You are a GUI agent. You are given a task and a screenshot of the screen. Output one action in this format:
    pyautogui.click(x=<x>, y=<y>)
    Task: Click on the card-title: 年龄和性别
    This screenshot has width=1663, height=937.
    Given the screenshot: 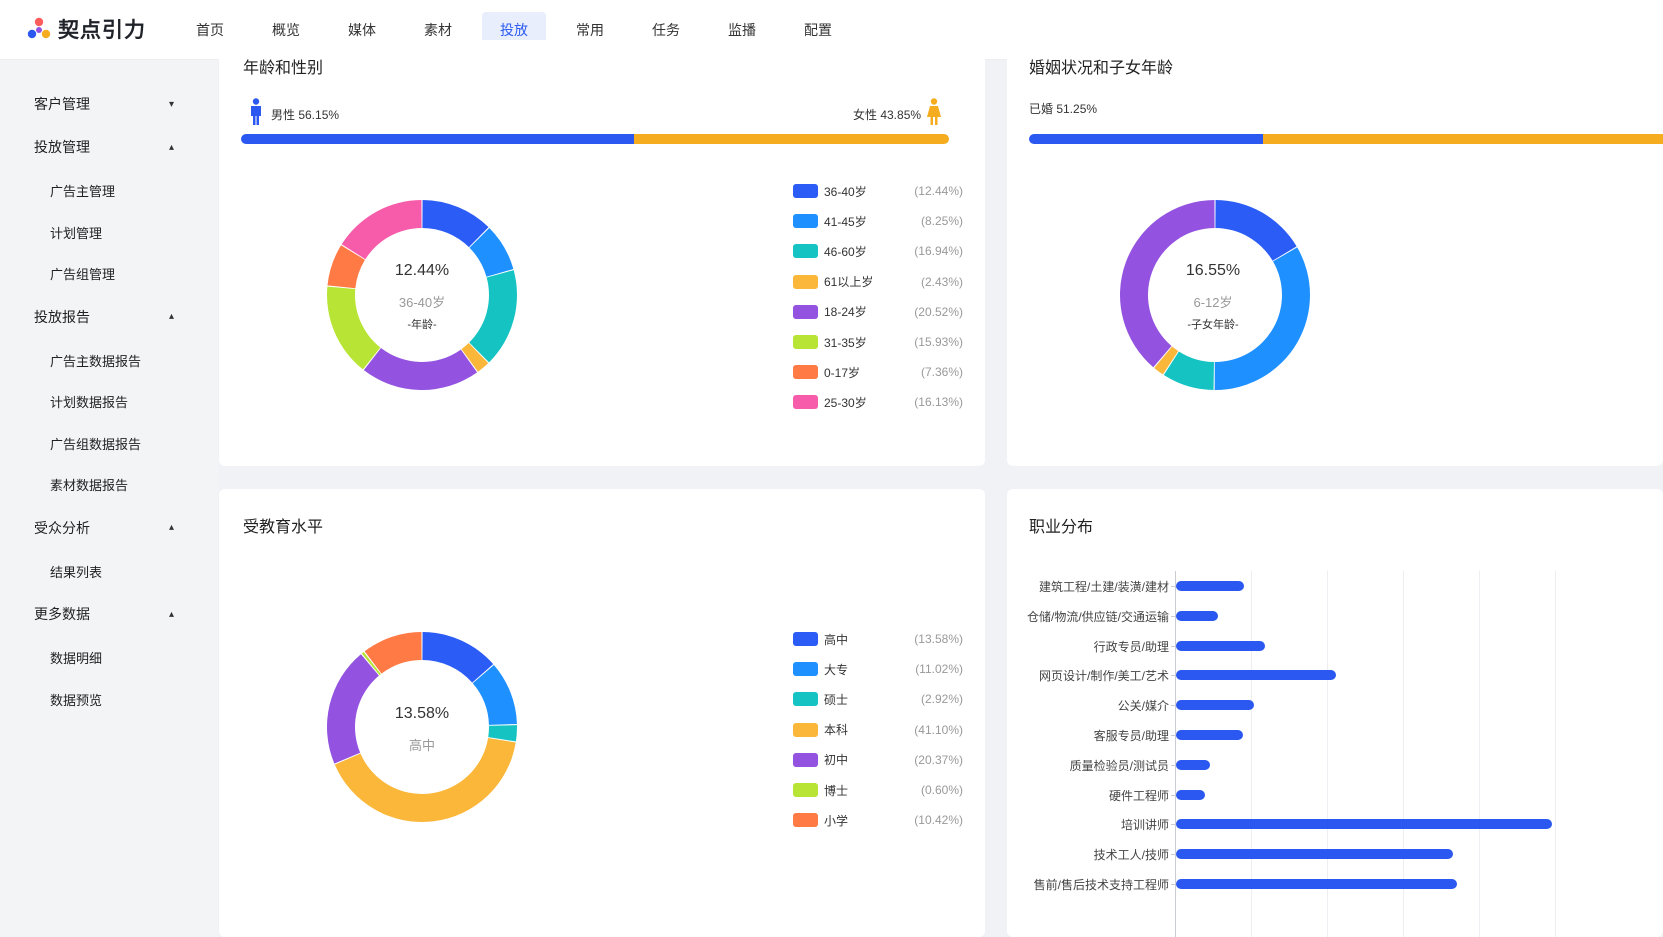 What is the action you would take?
    pyautogui.click(x=283, y=68)
    